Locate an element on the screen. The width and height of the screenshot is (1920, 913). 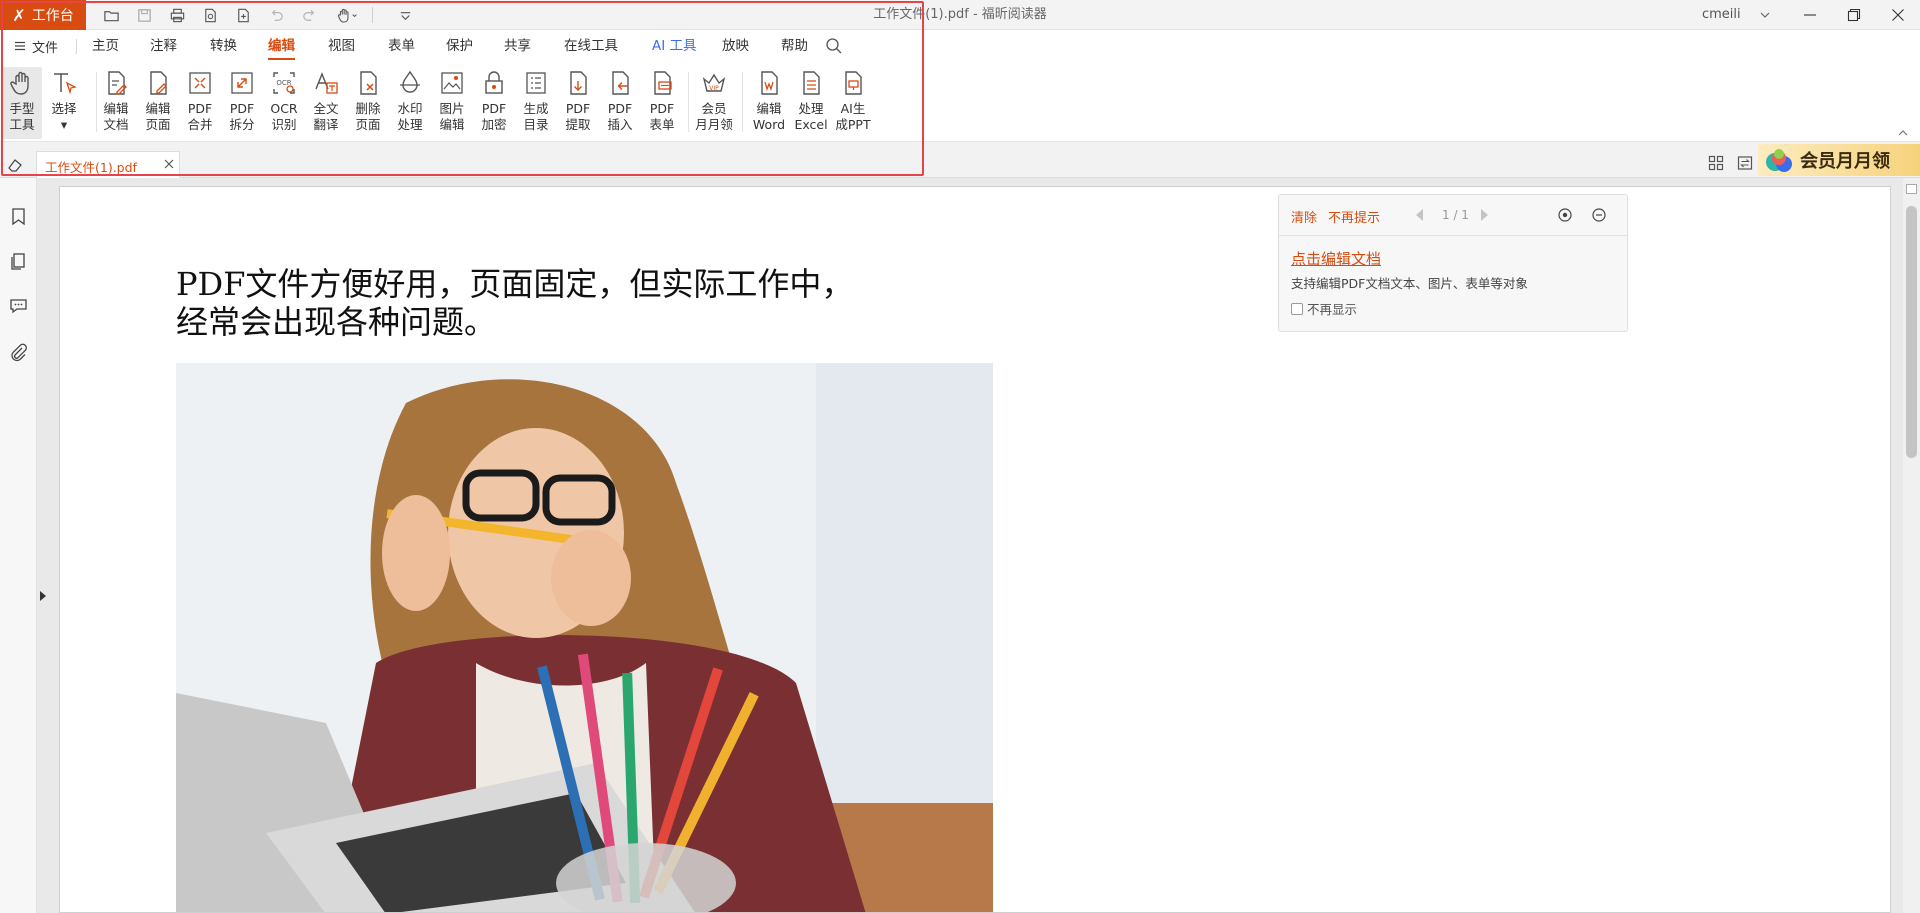
tab-6: 保护 is located at coordinates (459, 46).